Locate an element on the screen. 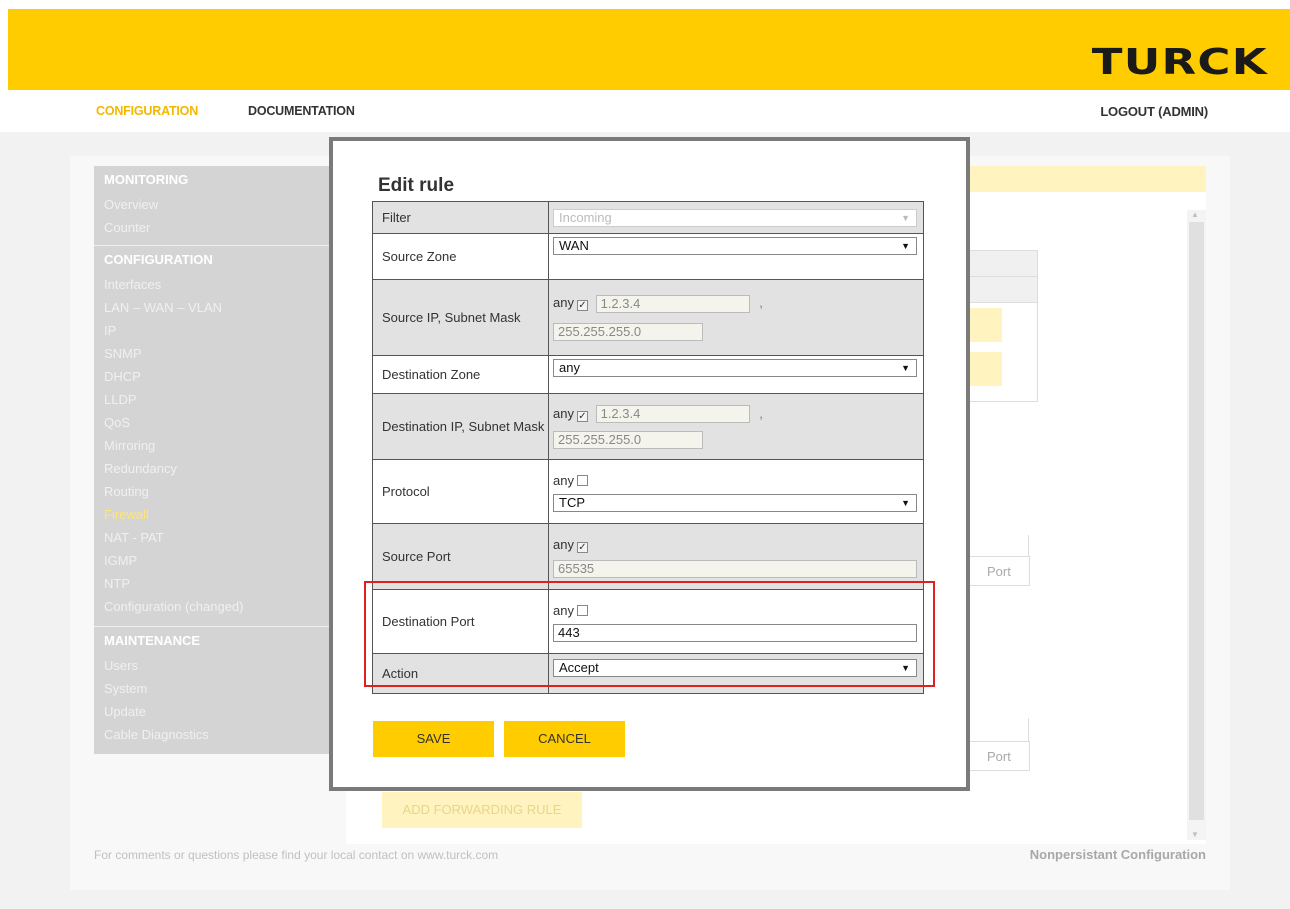 The image size is (1290, 909). source-ip-any-label: any is located at coordinates (563, 302).